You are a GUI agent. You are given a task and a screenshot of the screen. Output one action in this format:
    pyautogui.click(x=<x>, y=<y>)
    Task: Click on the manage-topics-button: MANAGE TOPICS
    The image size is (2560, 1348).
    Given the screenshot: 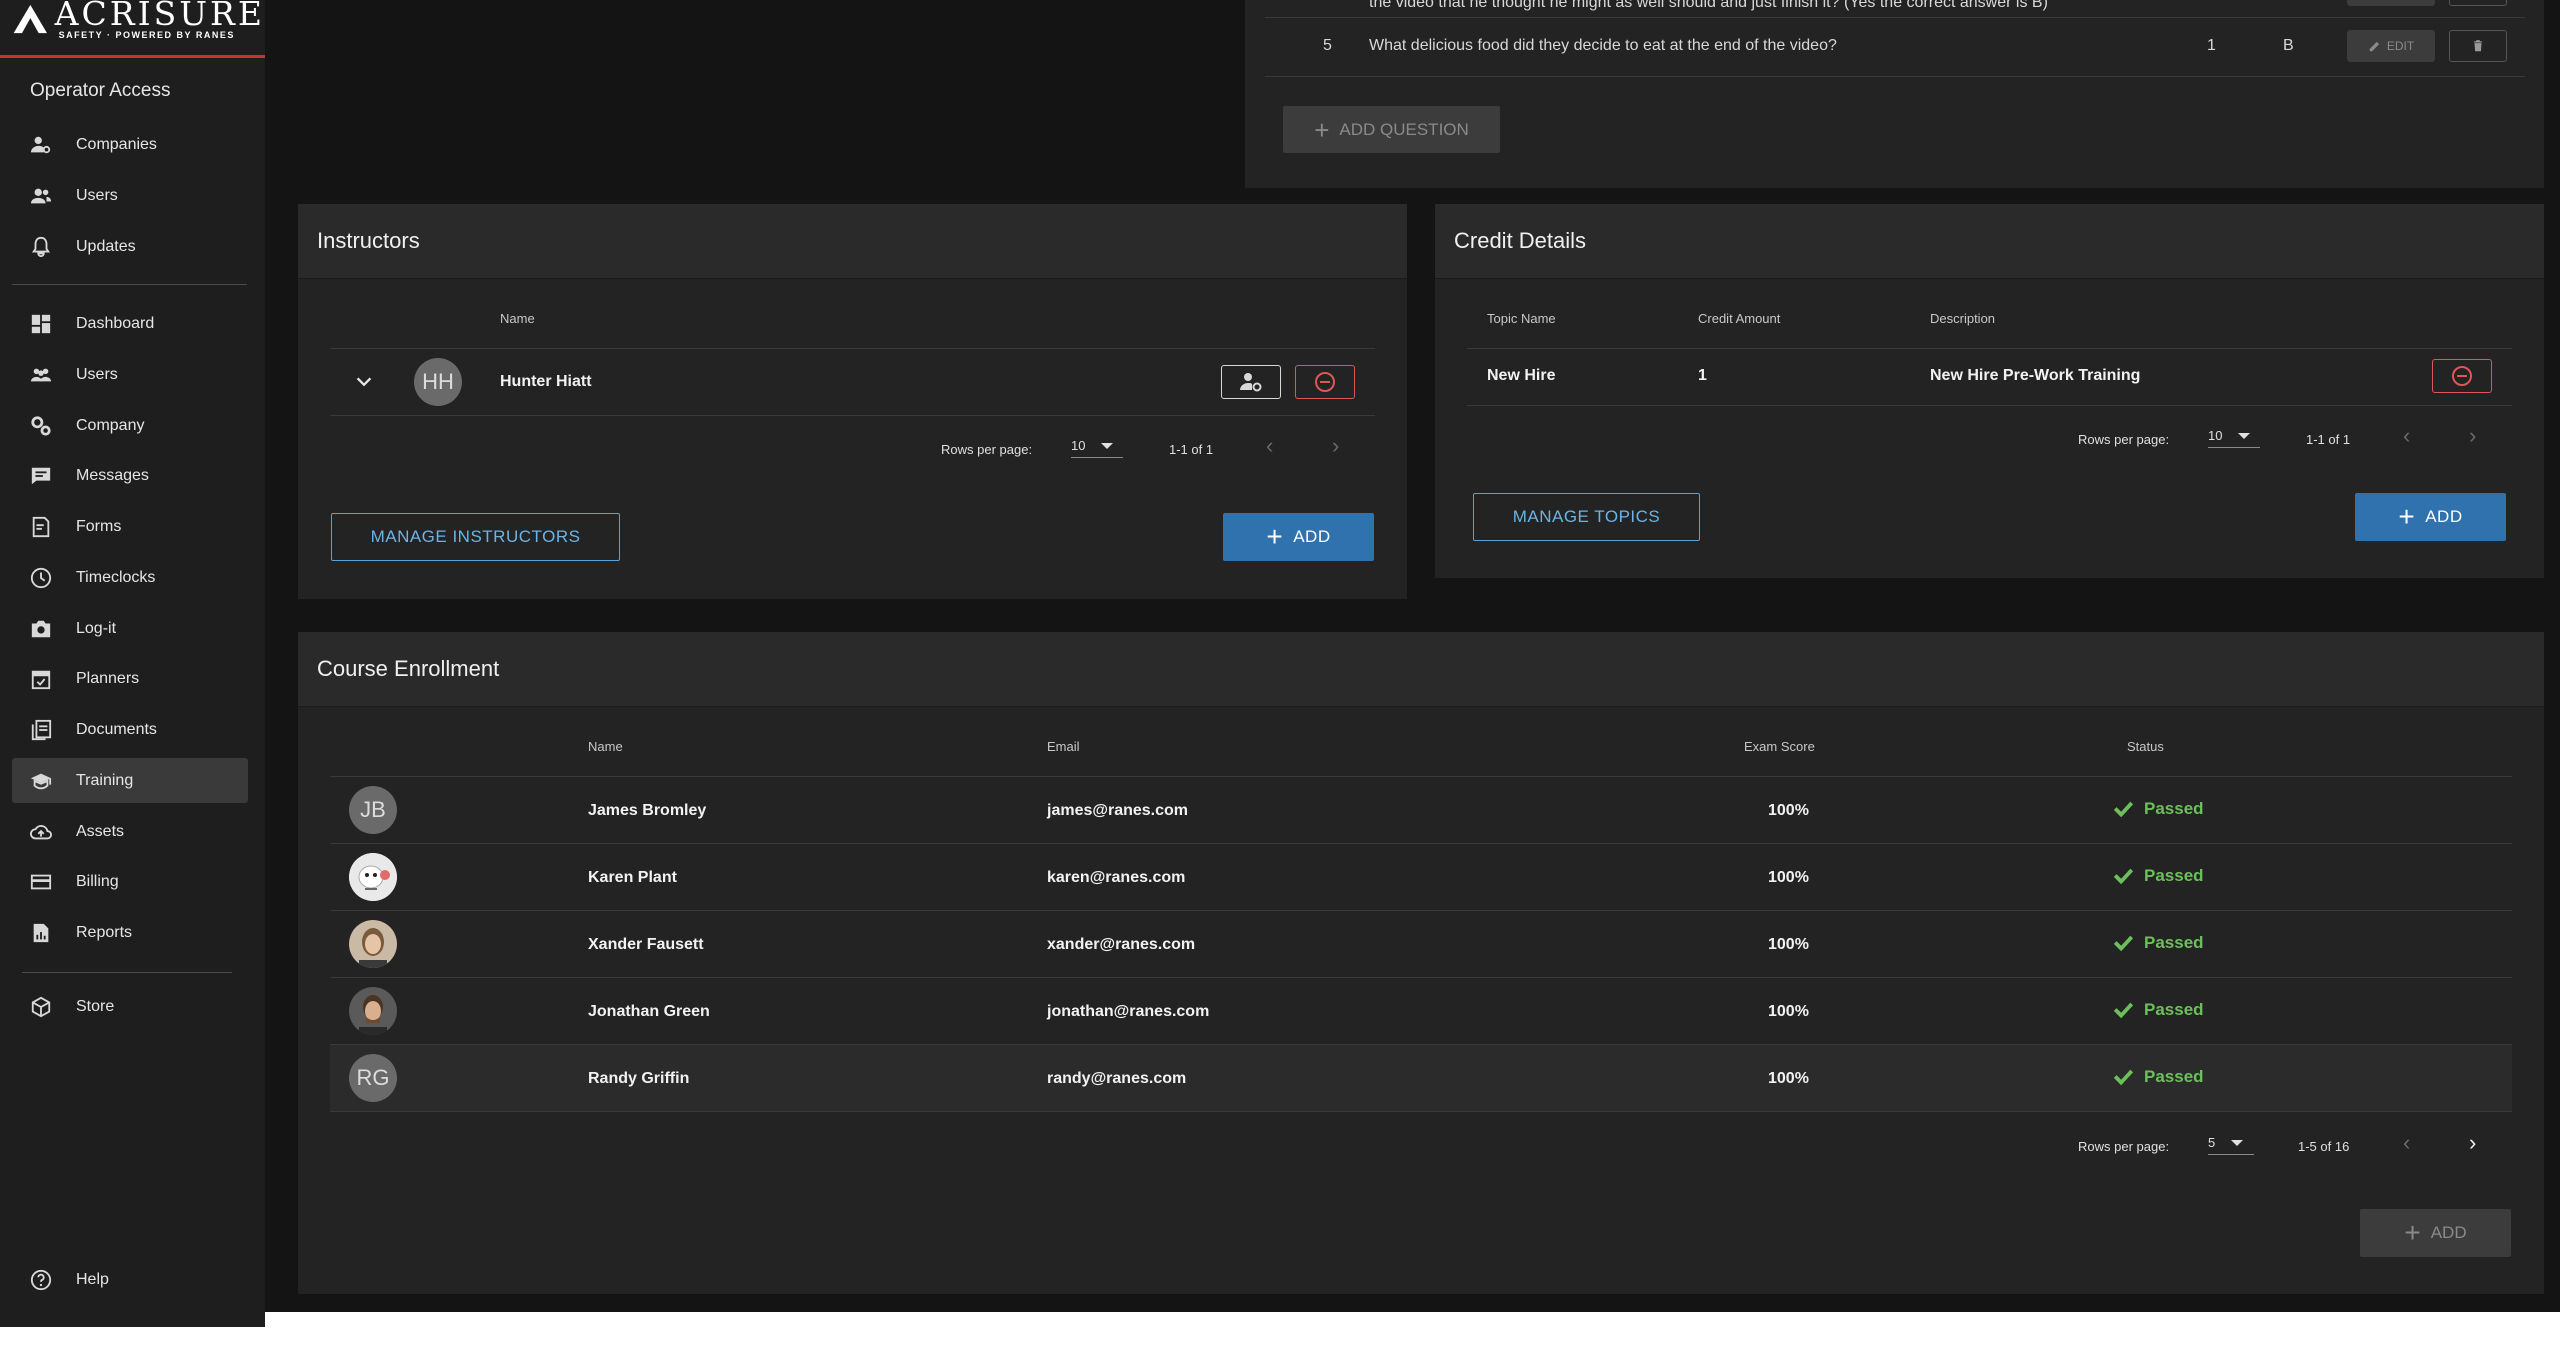 What is the action you would take?
    pyautogui.click(x=1586, y=517)
    